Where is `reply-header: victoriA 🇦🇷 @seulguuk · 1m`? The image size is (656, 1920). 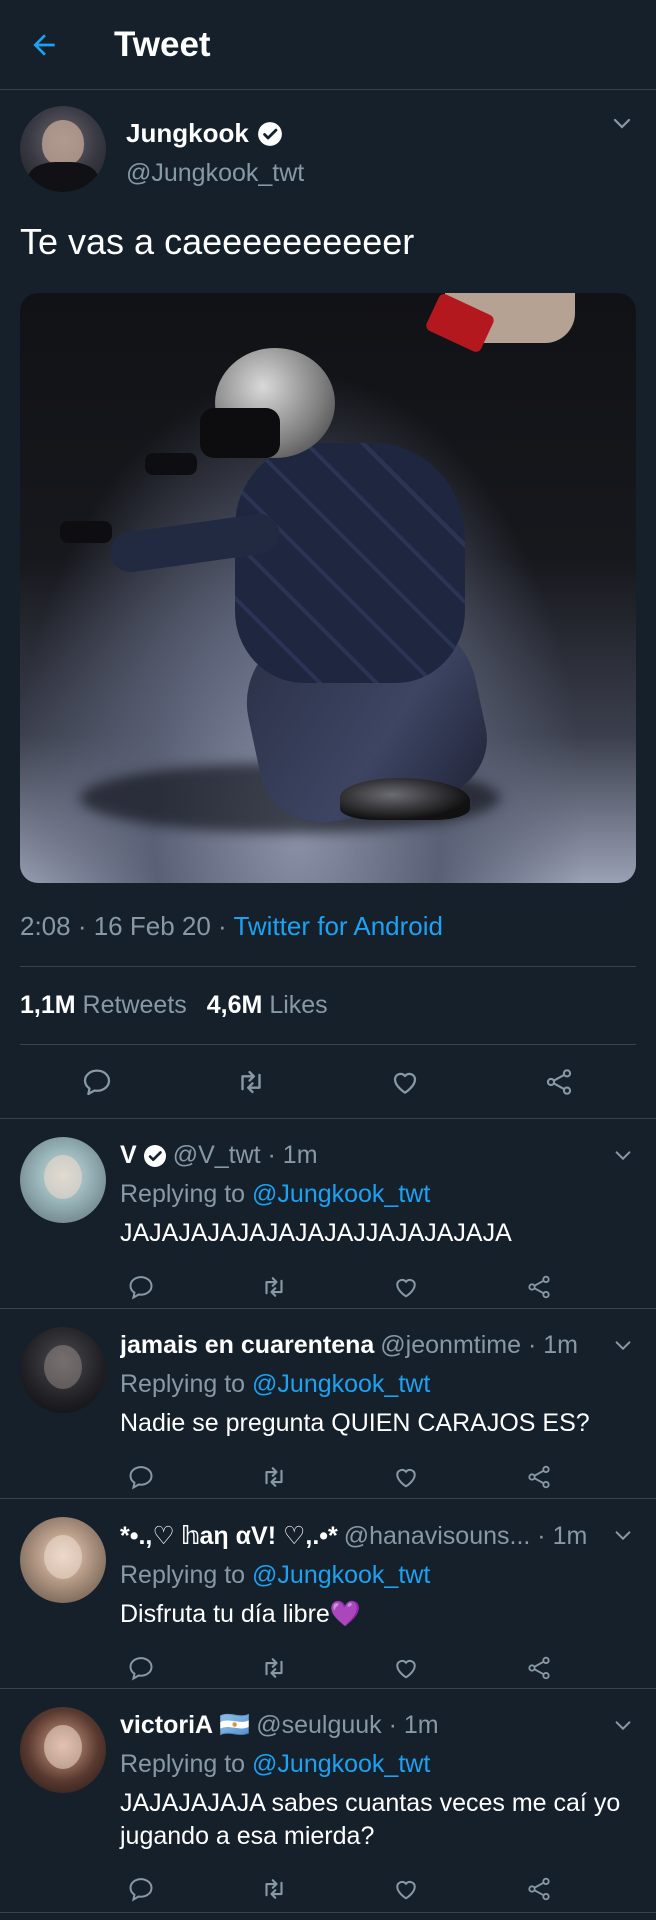 reply-header: victoriA 🇦🇷 @seulguuk · 1m is located at coordinates (378, 1725).